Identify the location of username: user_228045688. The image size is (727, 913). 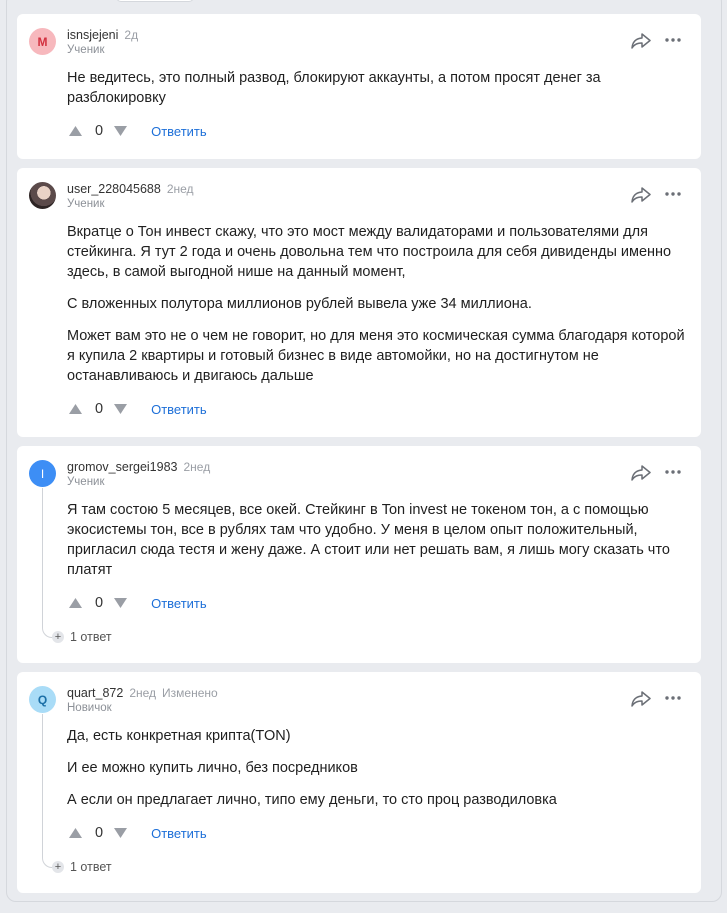
(114, 189).